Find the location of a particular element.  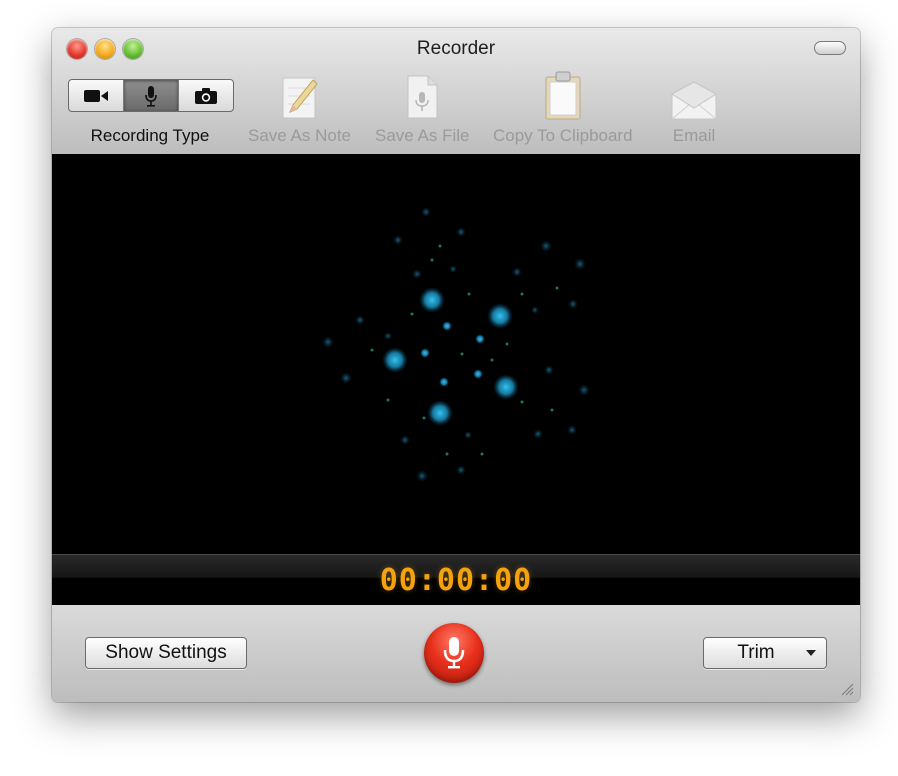

record-button is located at coordinates (454, 653).